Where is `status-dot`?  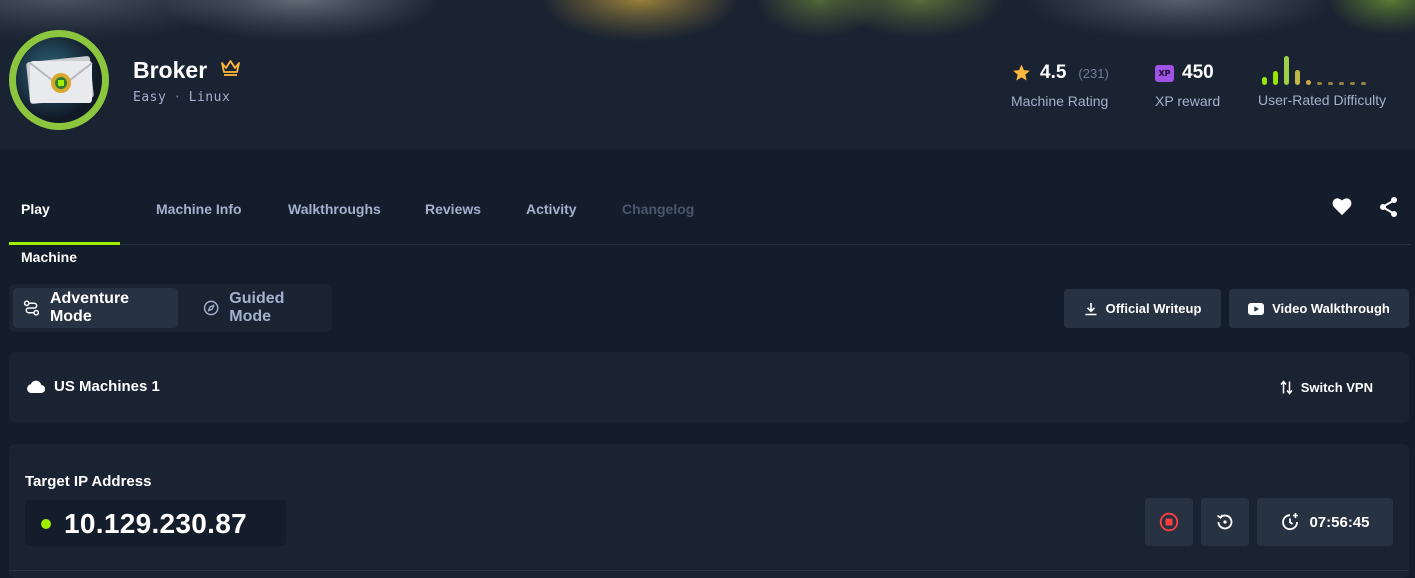
status-dot is located at coordinates (46, 524).